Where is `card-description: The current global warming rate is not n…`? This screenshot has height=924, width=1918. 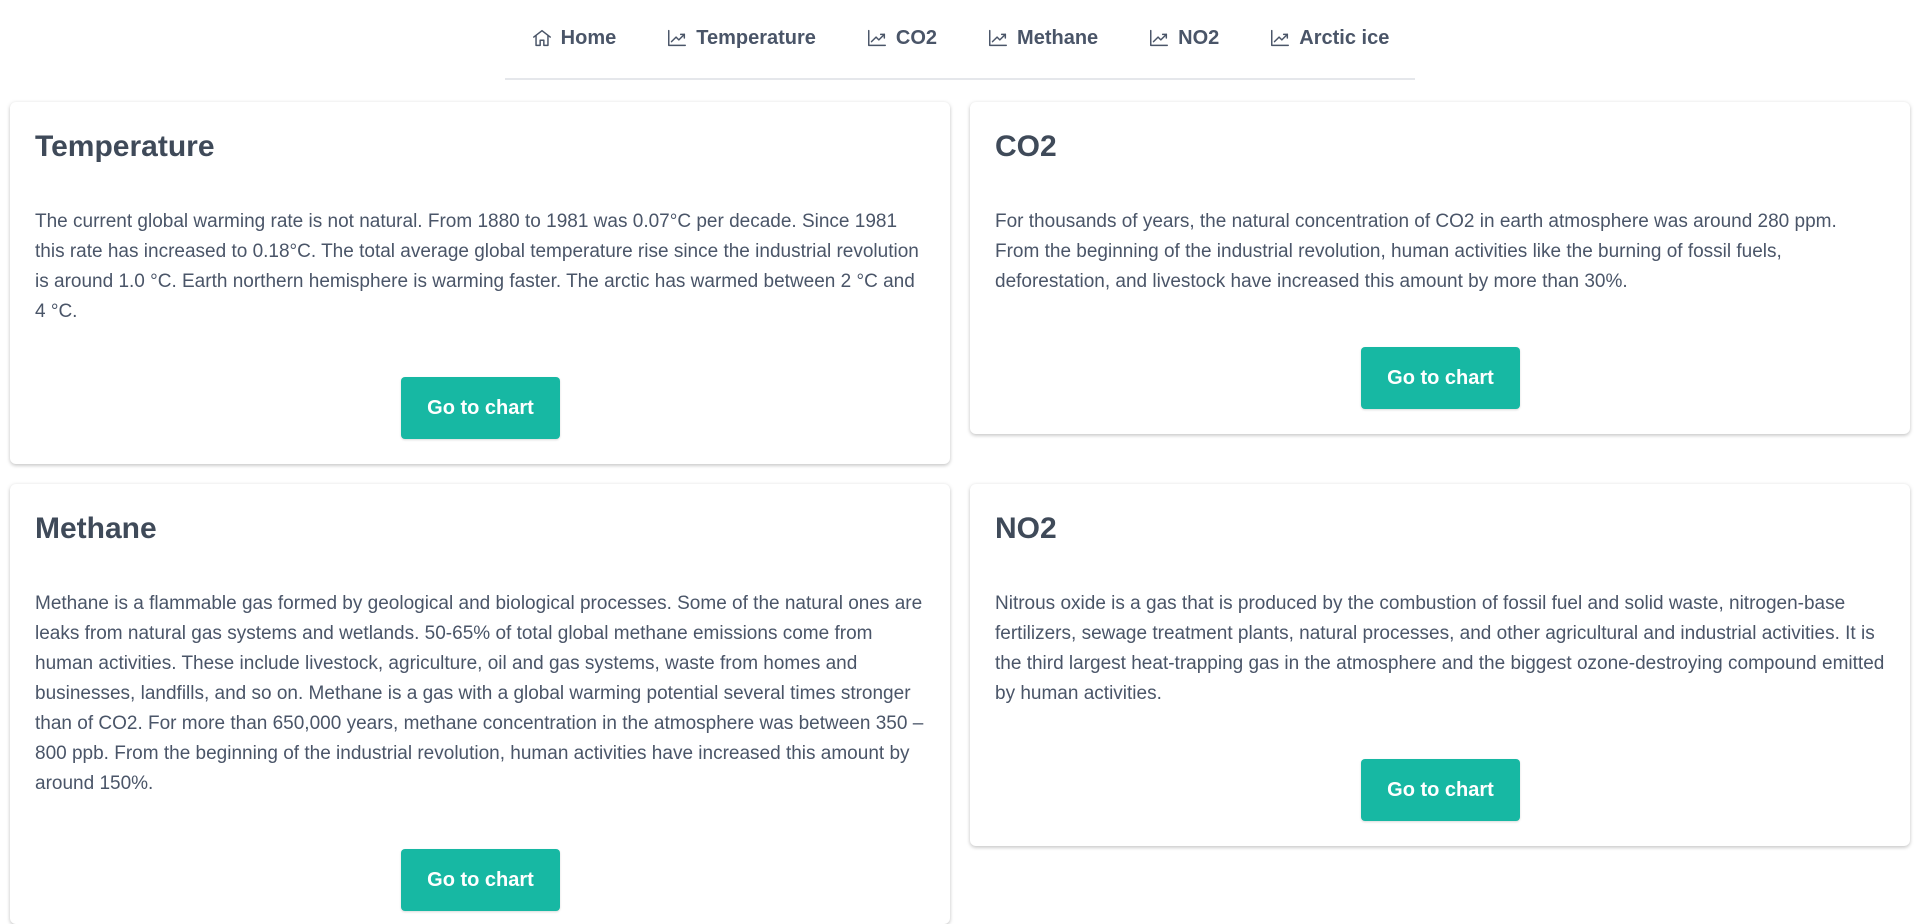 card-description: The current global warming rate is not n… is located at coordinates (477, 266).